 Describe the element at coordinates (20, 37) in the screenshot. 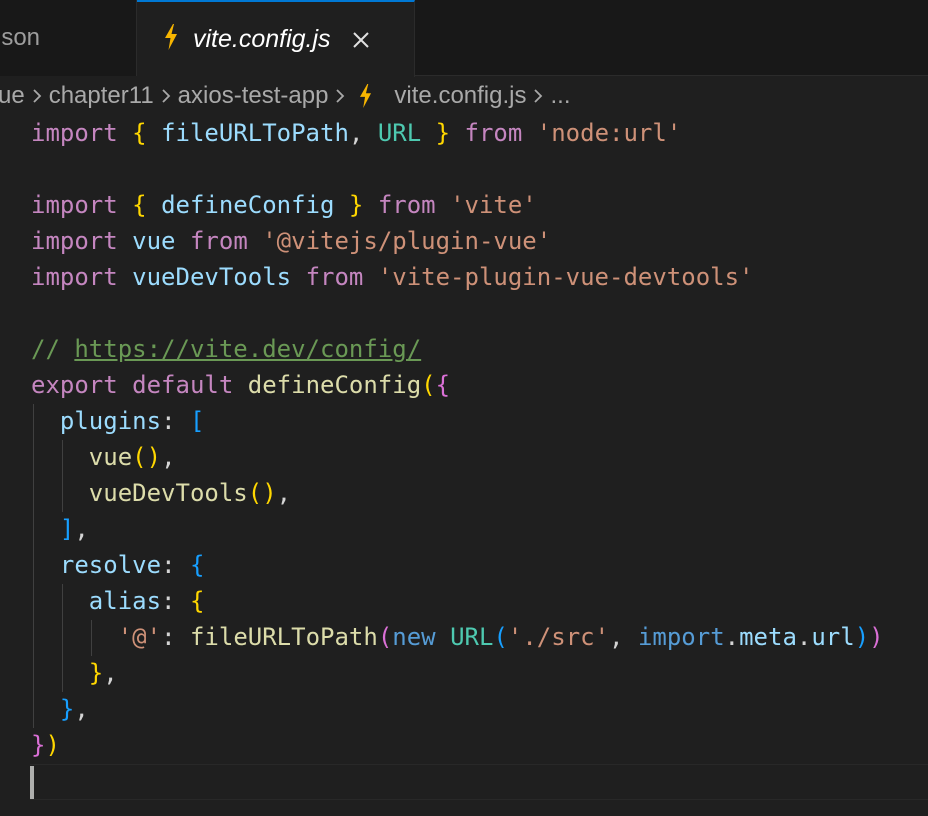

I see `tab-label: json` at that location.